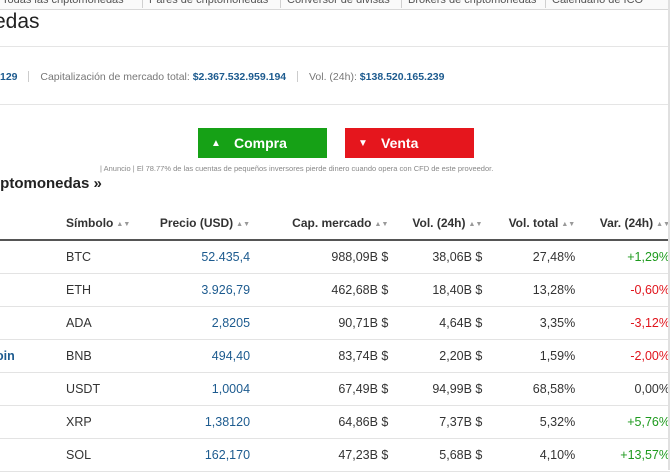 Image resolution: width=670 pixels, height=472 pixels. What do you see at coordinates (529, 455) in the screenshot?
I see `coin-volume-total: 4,10%` at bounding box center [529, 455].